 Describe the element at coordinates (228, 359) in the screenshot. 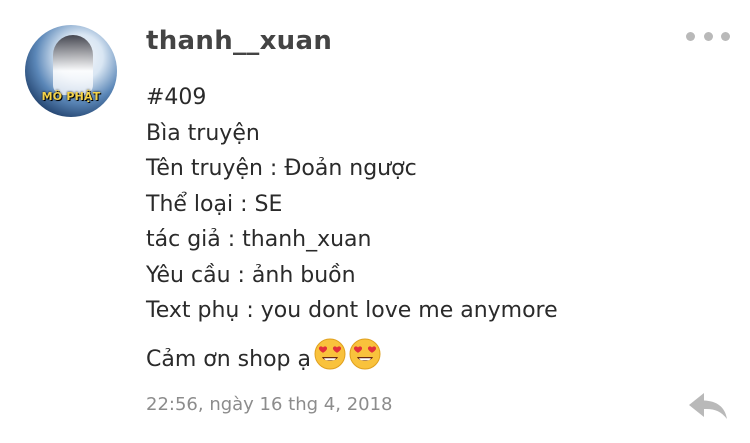

I see `closing-text: Cảm ơn shop ạ` at that location.